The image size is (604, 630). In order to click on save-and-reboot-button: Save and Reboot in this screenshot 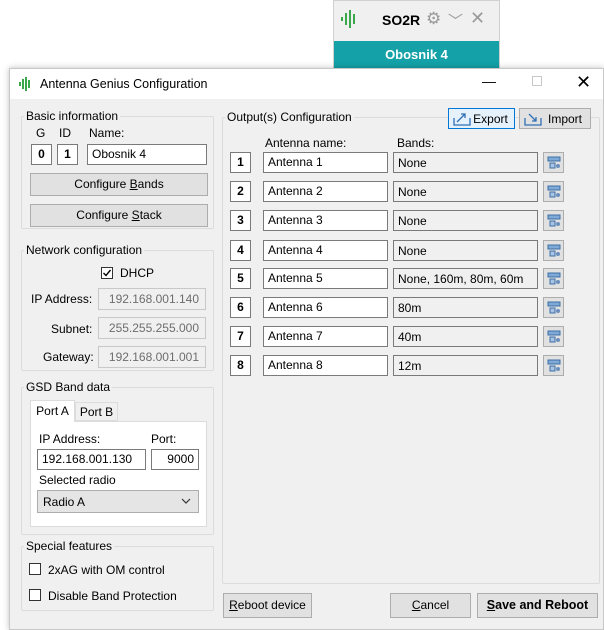, I will do `click(537, 605)`.